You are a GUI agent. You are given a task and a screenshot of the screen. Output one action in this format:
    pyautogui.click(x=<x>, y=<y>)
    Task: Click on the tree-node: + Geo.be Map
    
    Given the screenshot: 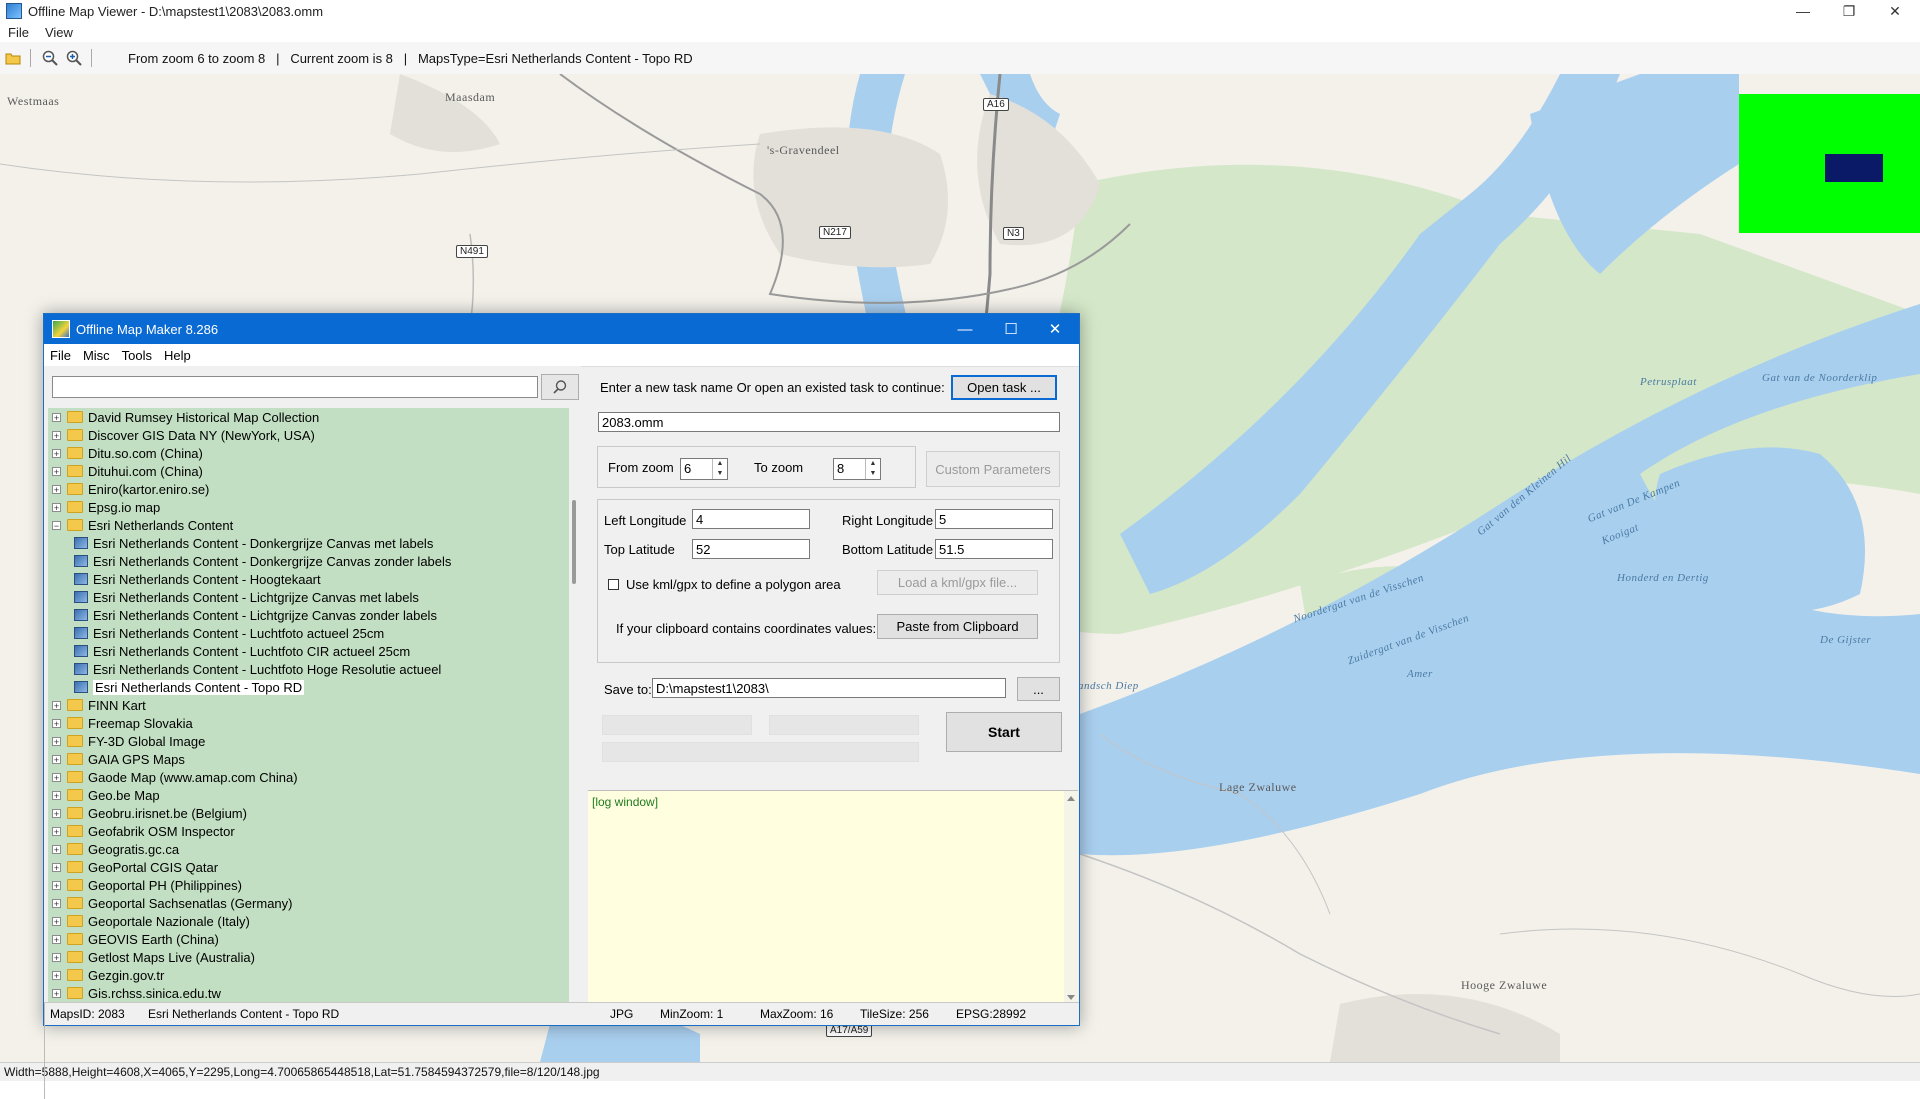 What is the action you would take?
    pyautogui.click(x=106, y=795)
    